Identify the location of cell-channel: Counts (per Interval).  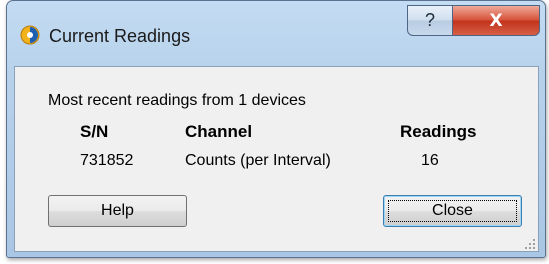
(258, 160).